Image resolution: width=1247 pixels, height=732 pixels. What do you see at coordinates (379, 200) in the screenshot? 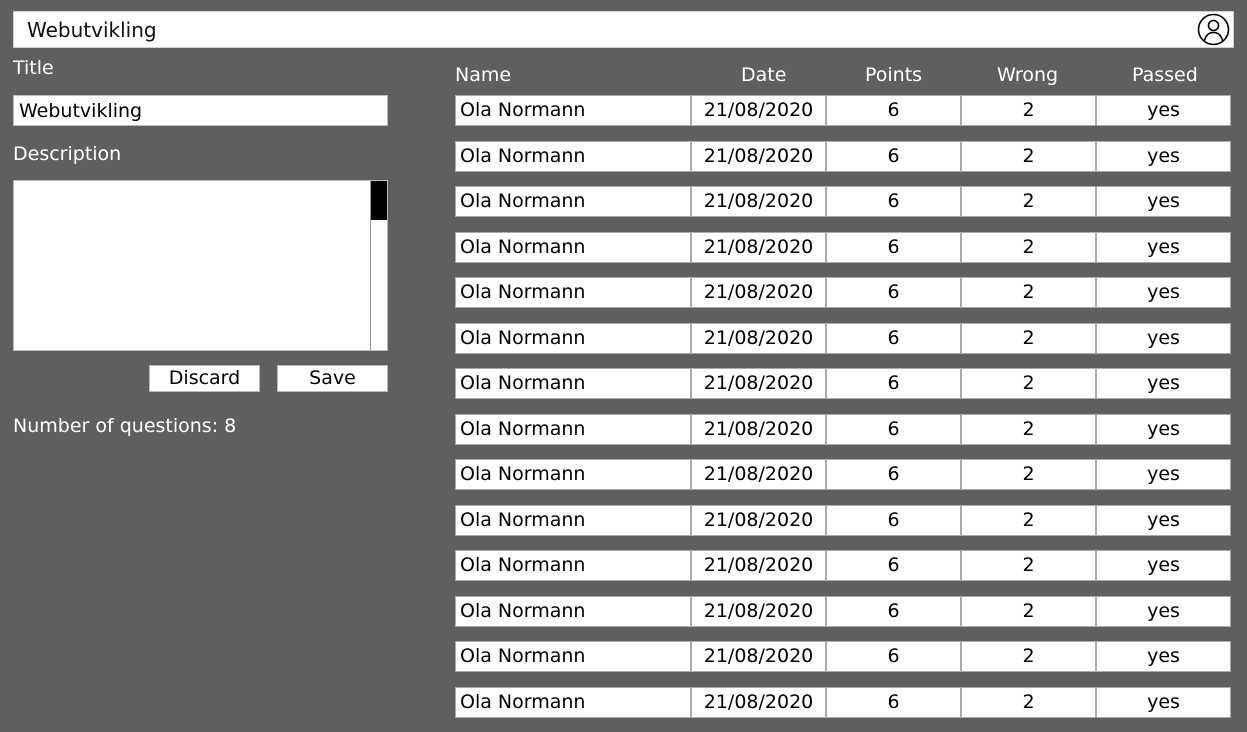
I see `scrollbar-thumb` at bounding box center [379, 200].